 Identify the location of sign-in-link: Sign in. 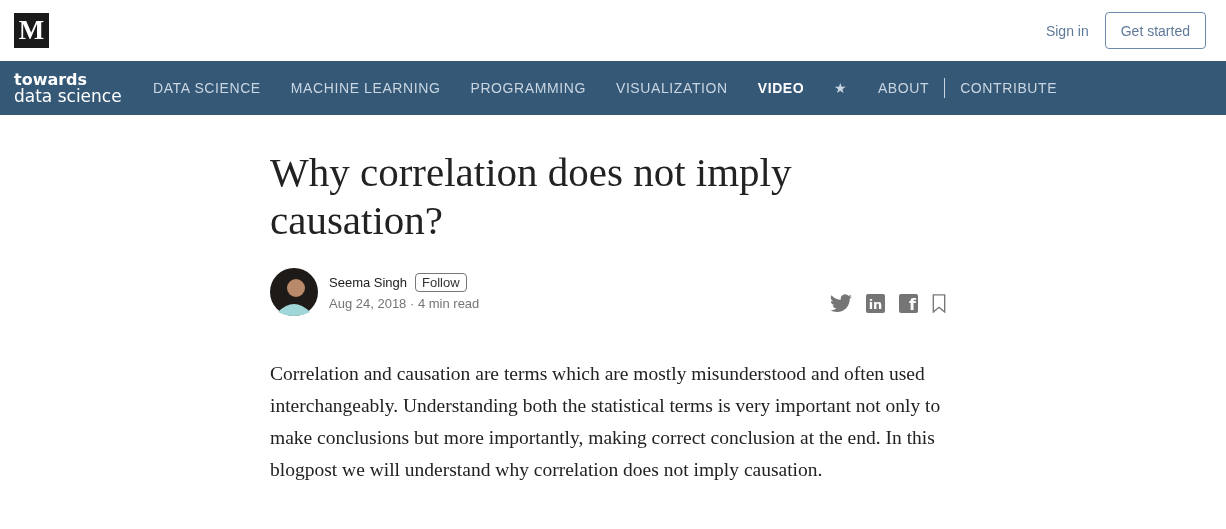
(1067, 30).